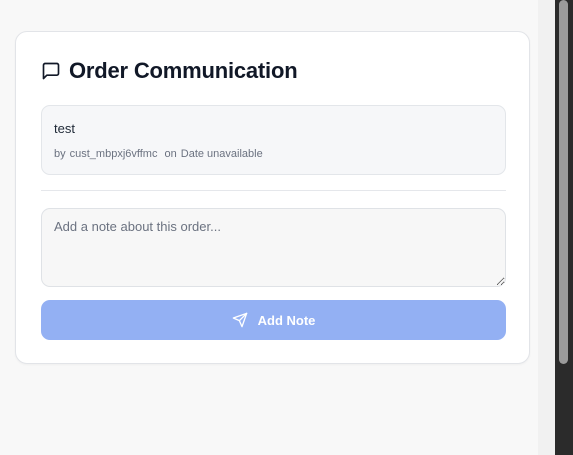  What do you see at coordinates (240, 320) in the screenshot?
I see `send-icon` at bounding box center [240, 320].